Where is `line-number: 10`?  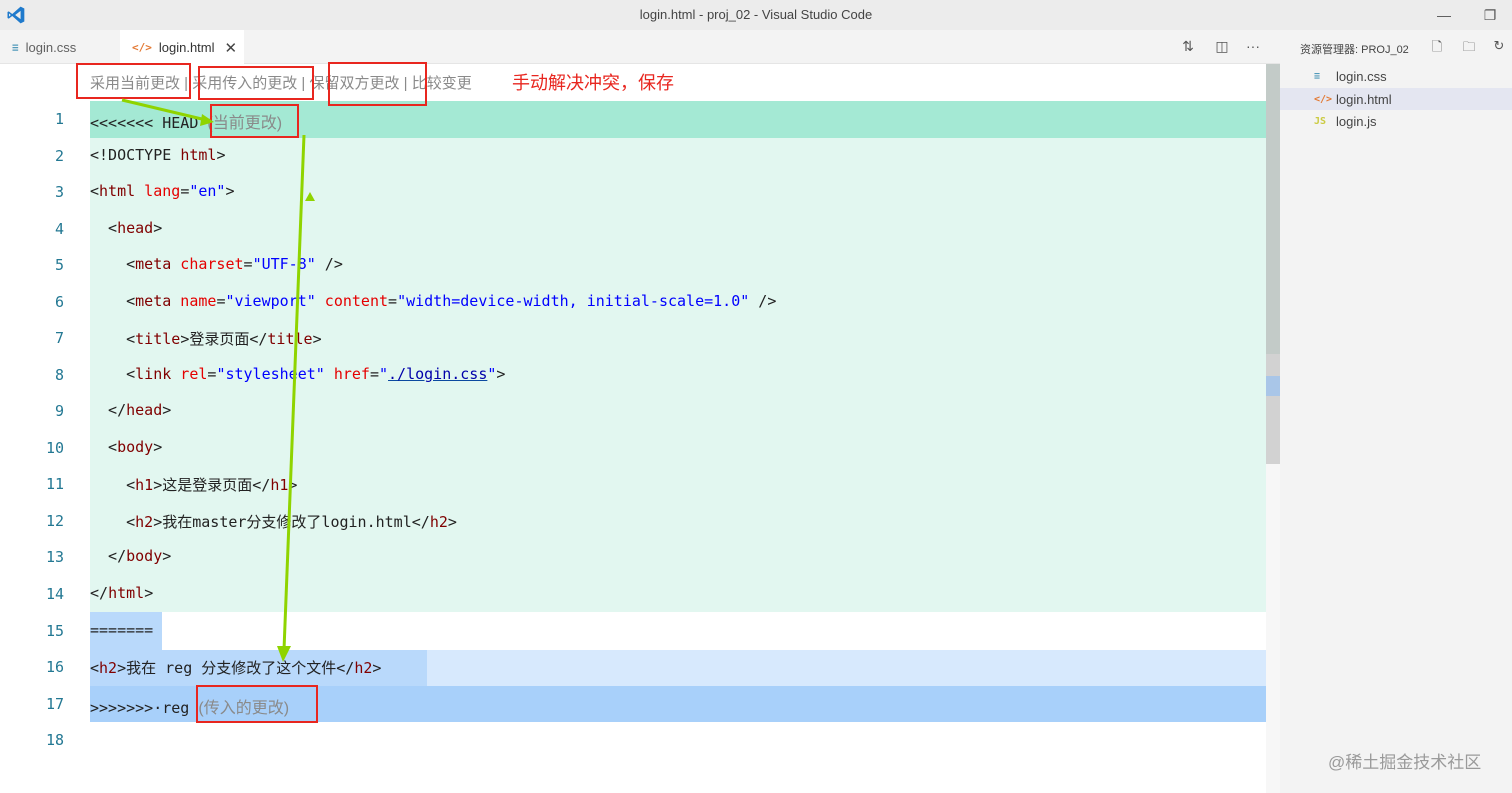 line-number: 10 is located at coordinates (54, 448).